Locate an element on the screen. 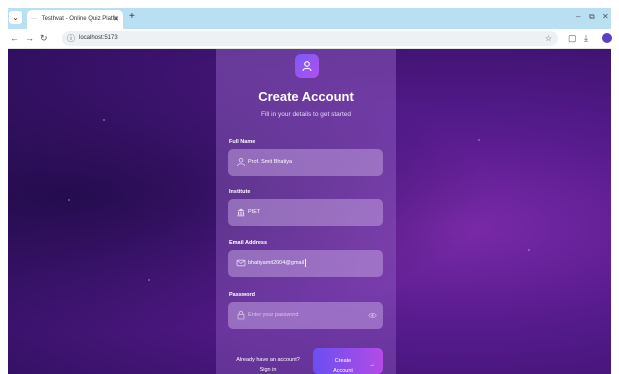 The height and width of the screenshot is (374, 619). text-caret is located at coordinates (305, 262).